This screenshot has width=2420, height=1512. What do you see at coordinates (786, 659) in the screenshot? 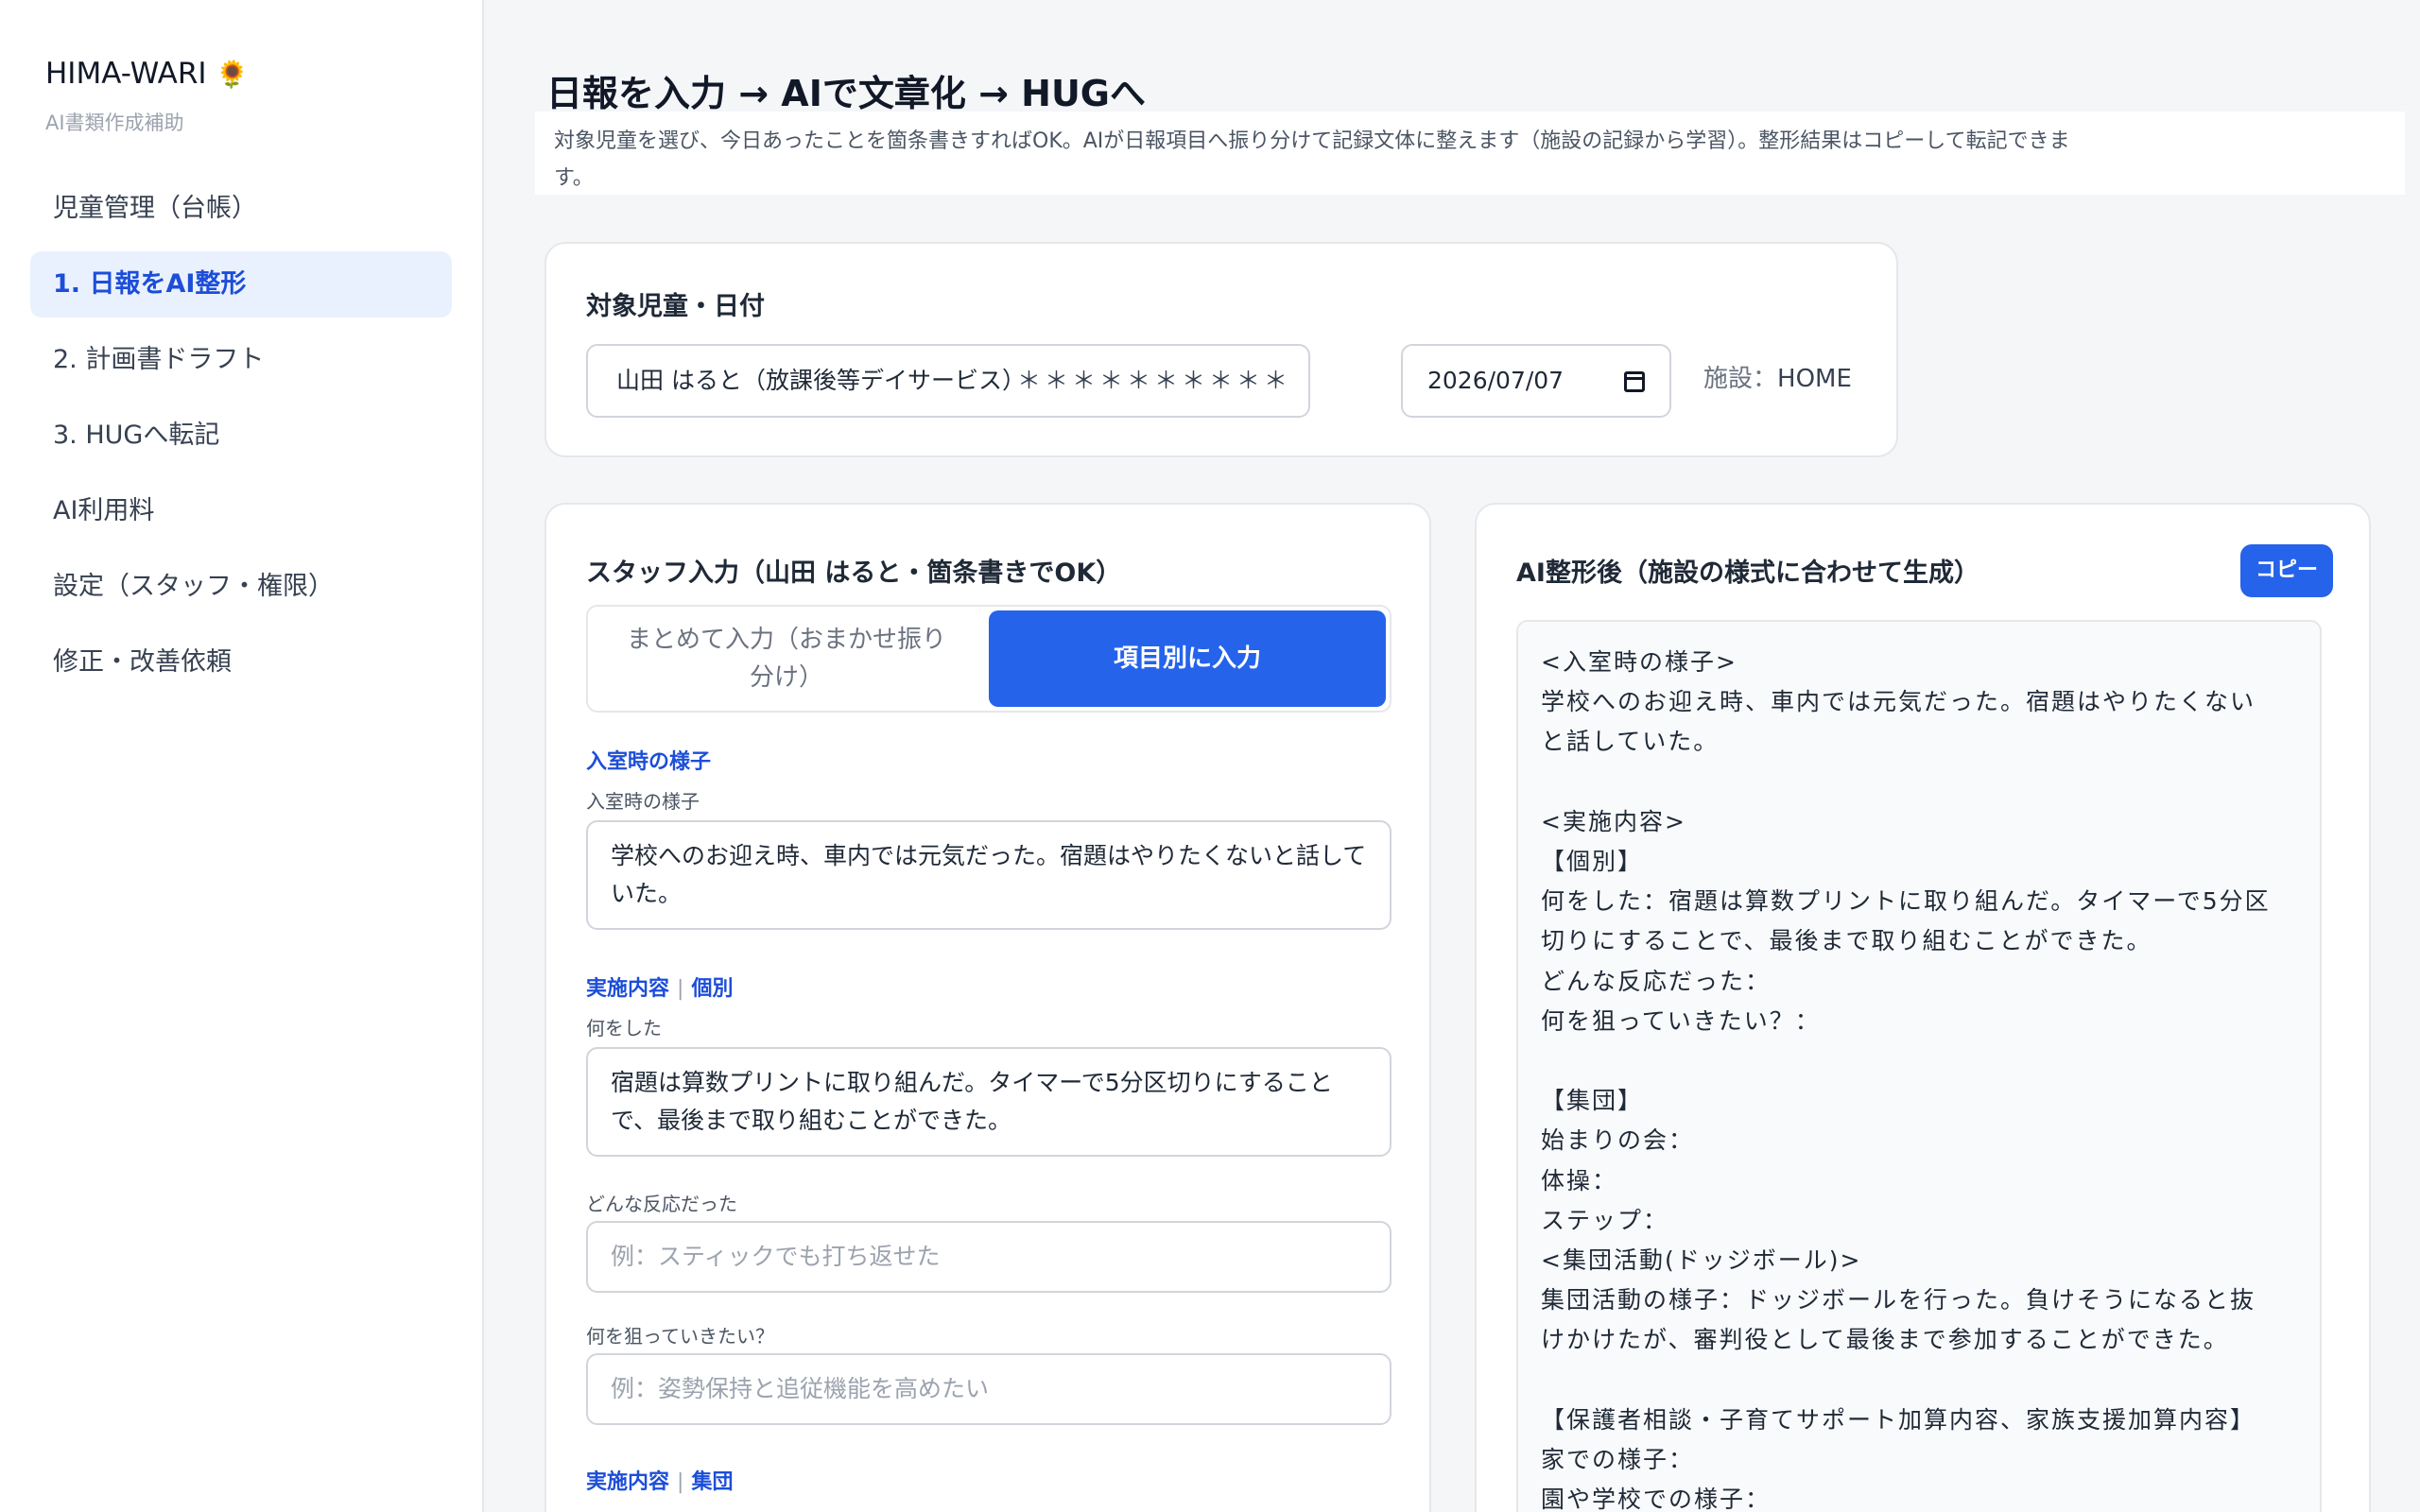
I see `tab-bulk-input: まとめて入力（おまかせ振り分け）` at bounding box center [786, 659].